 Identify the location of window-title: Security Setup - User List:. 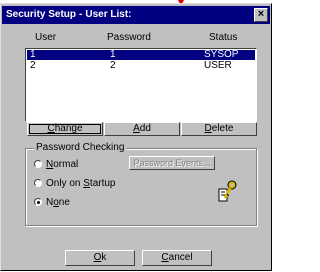
(69, 15).